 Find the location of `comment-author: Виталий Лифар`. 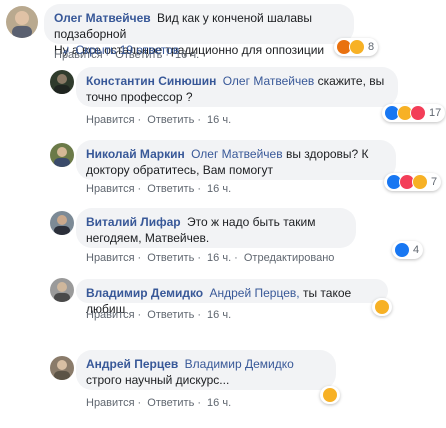

comment-author: Виталий Лифар is located at coordinates (133, 222).